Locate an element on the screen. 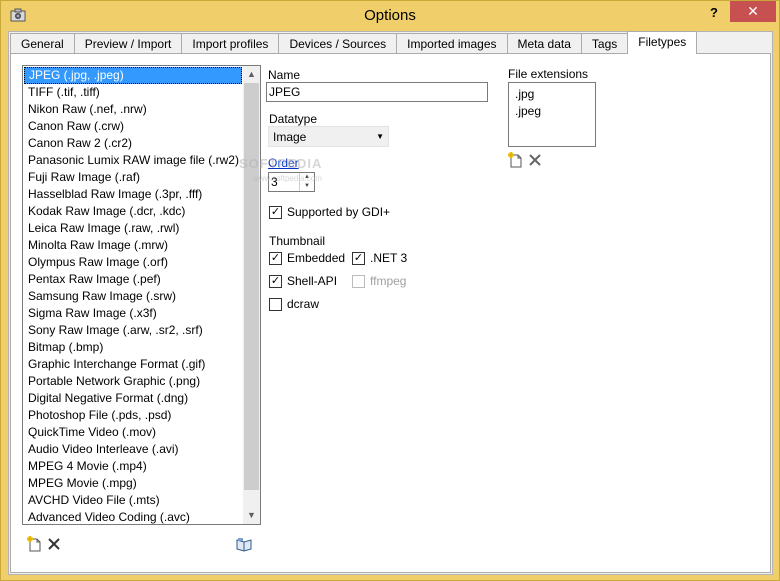  scroll-down-arrow-icon: ▼ is located at coordinates (251, 515).